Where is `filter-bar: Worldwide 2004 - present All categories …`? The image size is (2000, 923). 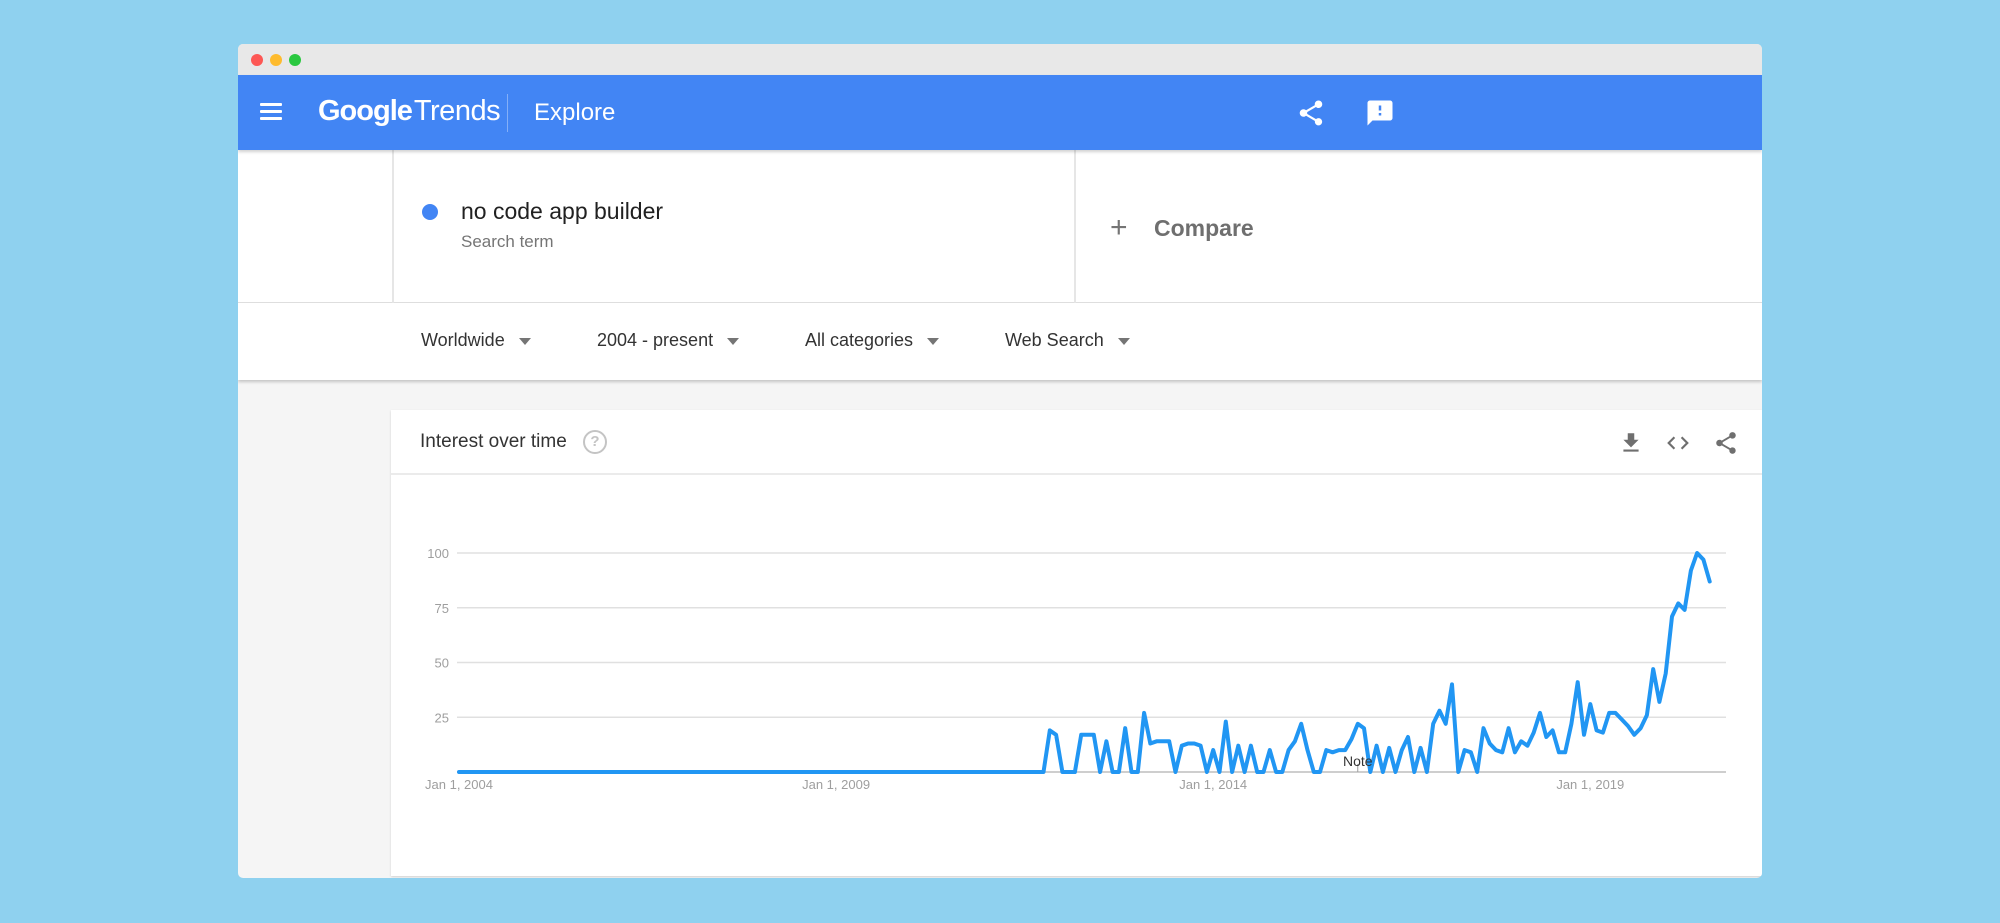 filter-bar: Worldwide 2004 - present All categories … is located at coordinates (1000, 341).